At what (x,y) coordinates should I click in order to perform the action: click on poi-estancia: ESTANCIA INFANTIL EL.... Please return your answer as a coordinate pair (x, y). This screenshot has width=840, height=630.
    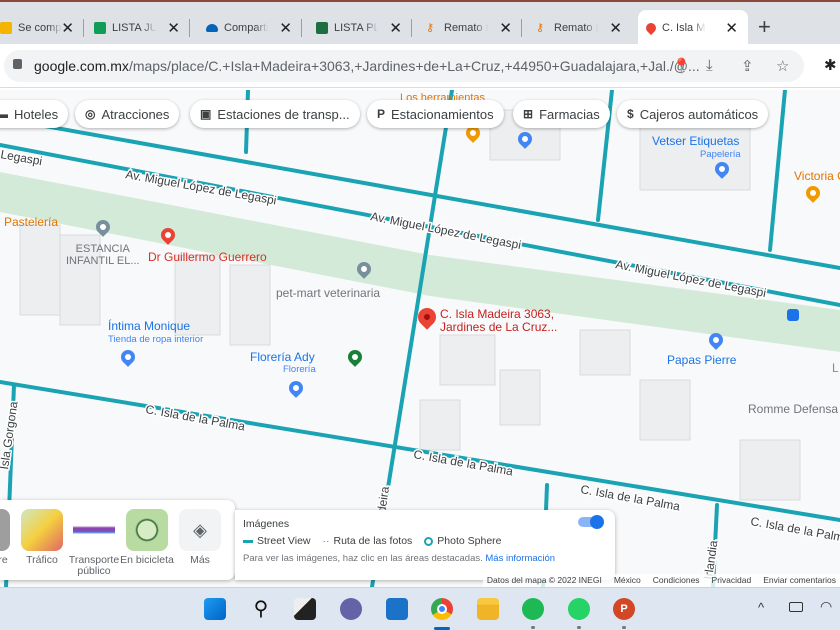
    Looking at the image, I should click on (103, 255).